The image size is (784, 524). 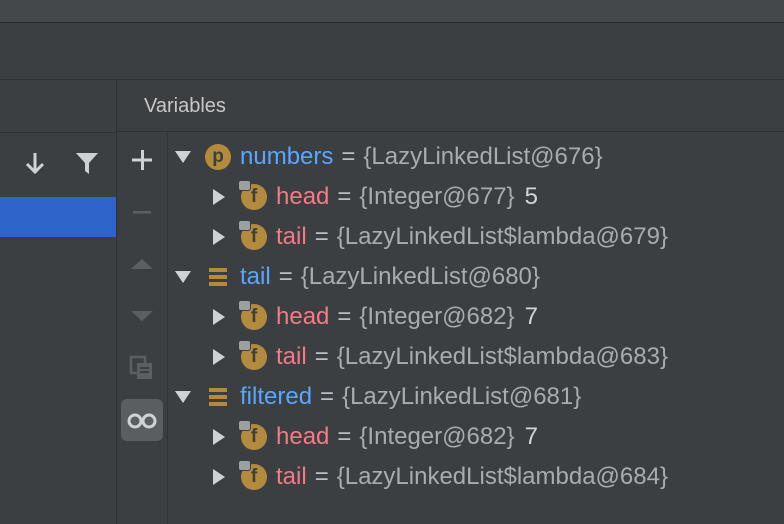 I want to click on tree-row: filtered = {LazyLinkedList@681}, so click(x=374, y=397).